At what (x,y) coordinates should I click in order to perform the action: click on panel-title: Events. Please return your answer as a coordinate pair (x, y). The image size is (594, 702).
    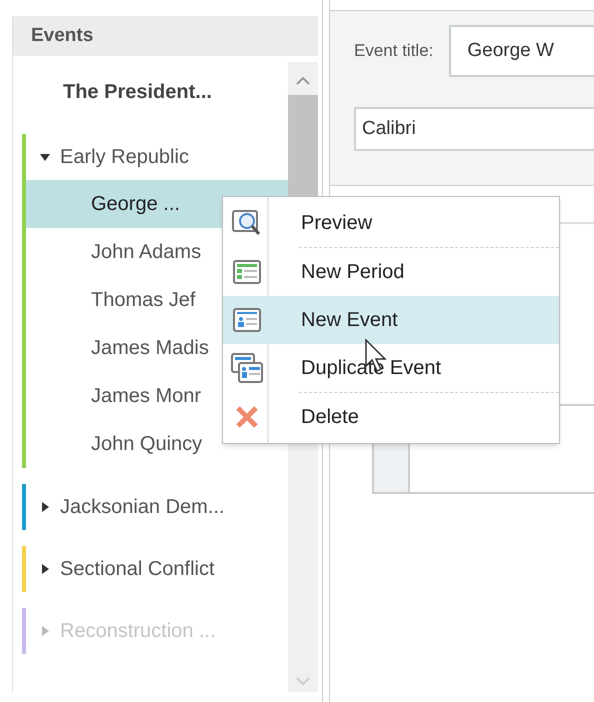
    Looking at the image, I should click on (62, 36).